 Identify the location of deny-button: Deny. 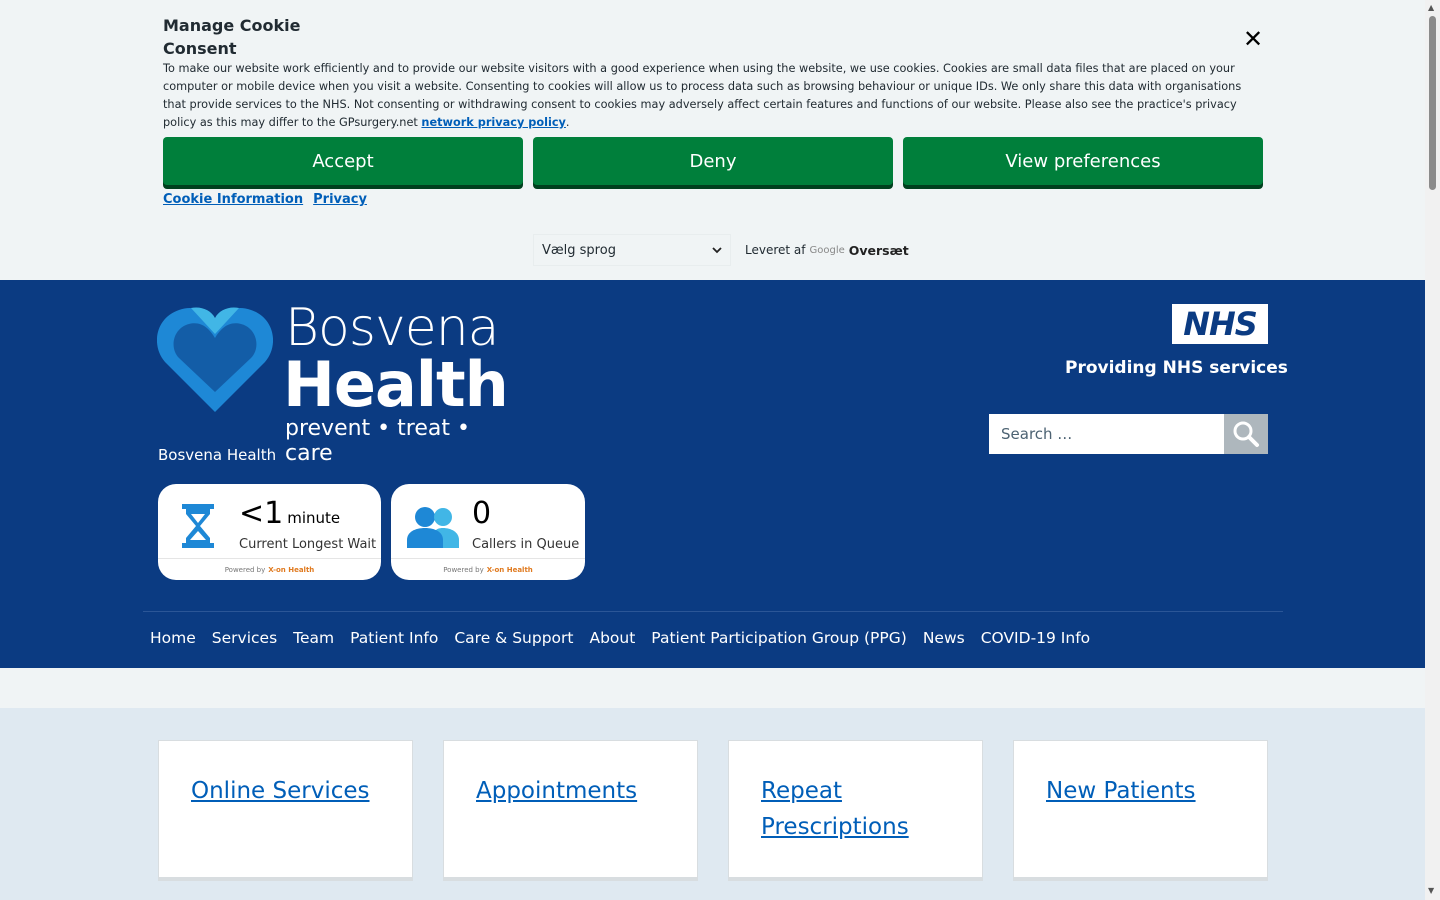
(713, 161).